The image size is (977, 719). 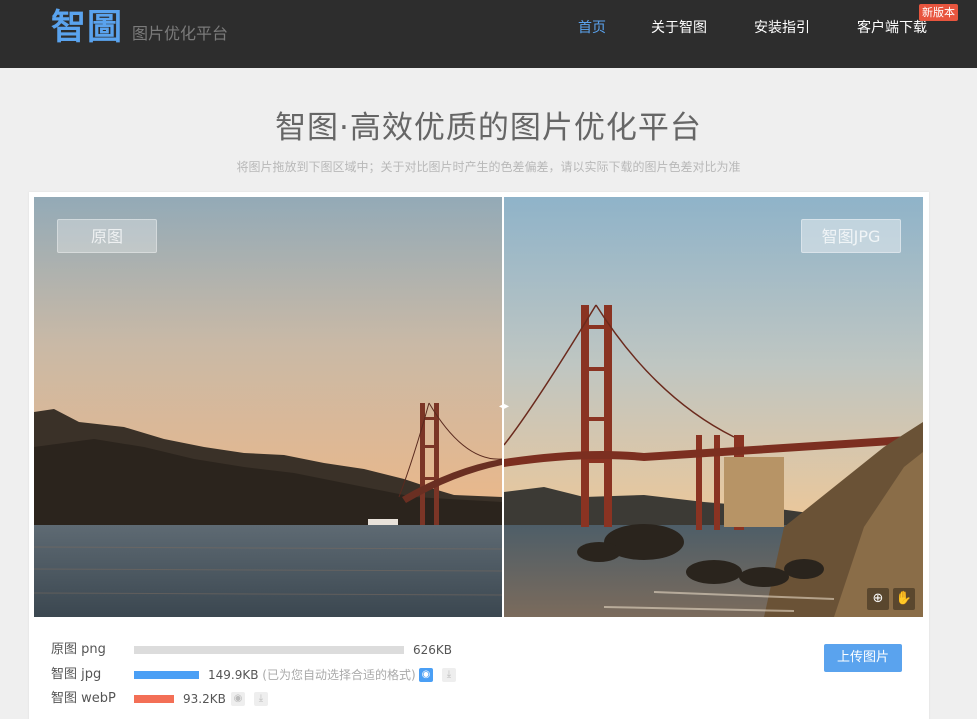 What do you see at coordinates (107, 236) in the screenshot?
I see `original-tag: 原图` at bounding box center [107, 236].